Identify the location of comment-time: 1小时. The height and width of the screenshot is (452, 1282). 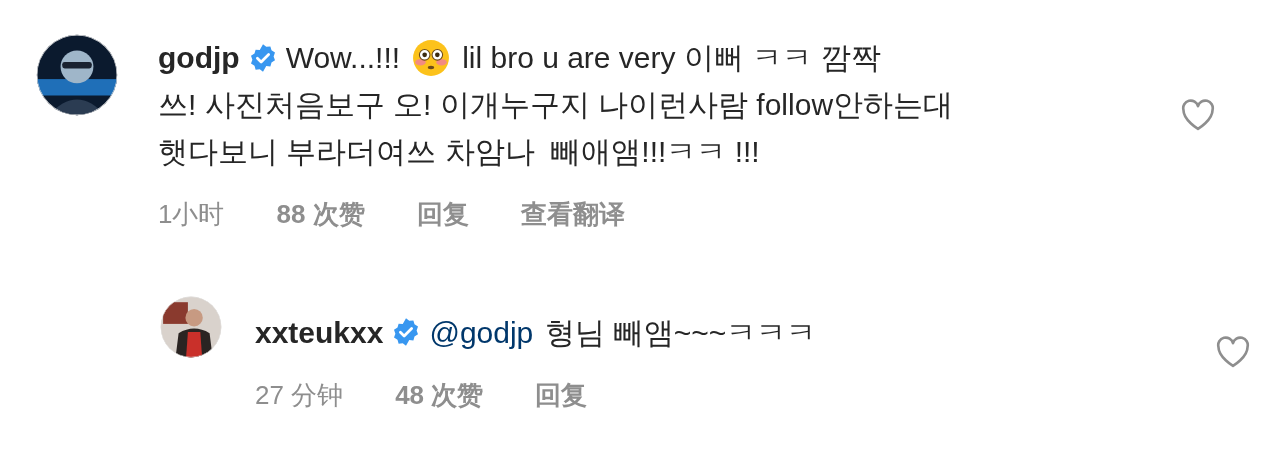
(191, 214).